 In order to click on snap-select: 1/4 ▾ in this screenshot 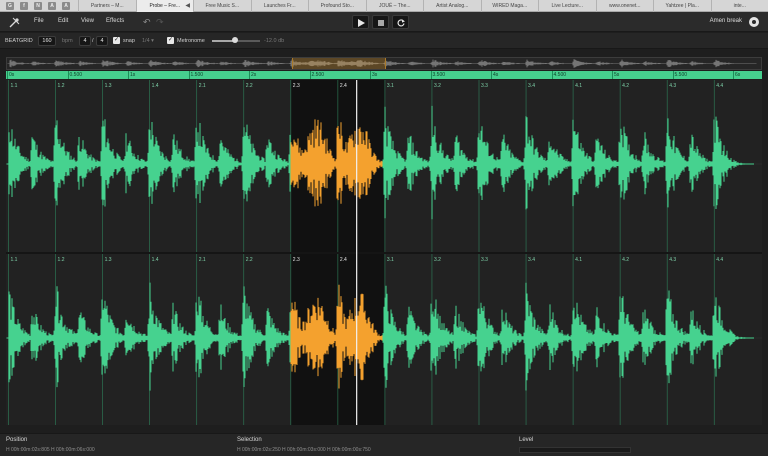, I will do `click(148, 41)`.